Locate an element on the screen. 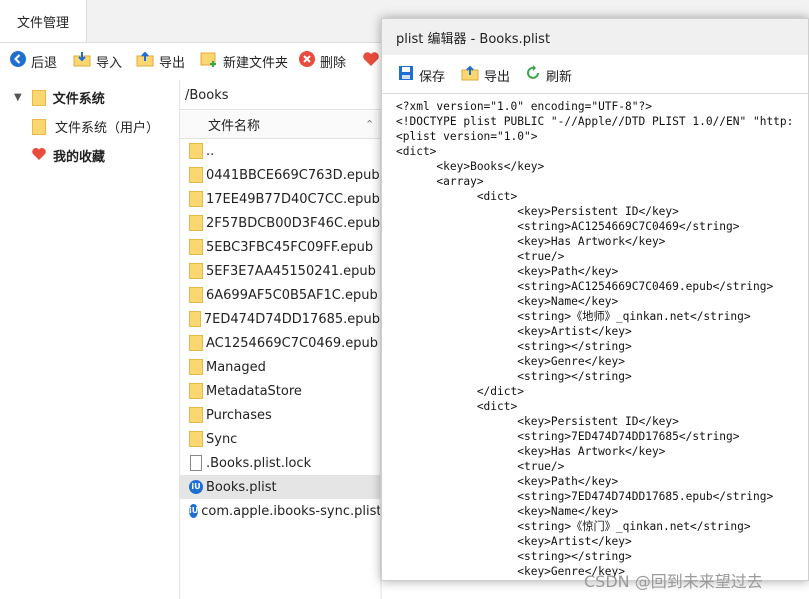 This screenshot has width=809, height=599. file-name: 7ED474D74DD17685.epub is located at coordinates (291, 319).